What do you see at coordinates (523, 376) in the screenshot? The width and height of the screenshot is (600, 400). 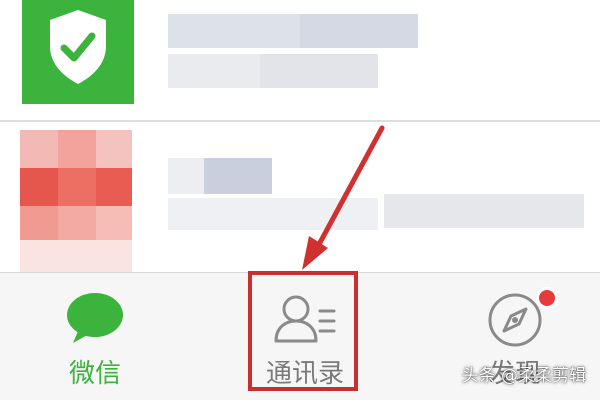 I see `watermark: 头条 @柔柔剪辑` at bounding box center [523, 376].